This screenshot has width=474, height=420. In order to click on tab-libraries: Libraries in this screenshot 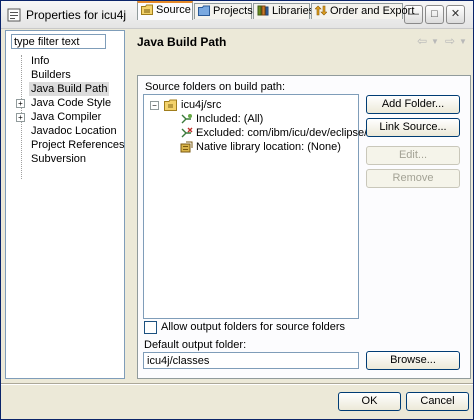, I will do `click(283, 11)`.